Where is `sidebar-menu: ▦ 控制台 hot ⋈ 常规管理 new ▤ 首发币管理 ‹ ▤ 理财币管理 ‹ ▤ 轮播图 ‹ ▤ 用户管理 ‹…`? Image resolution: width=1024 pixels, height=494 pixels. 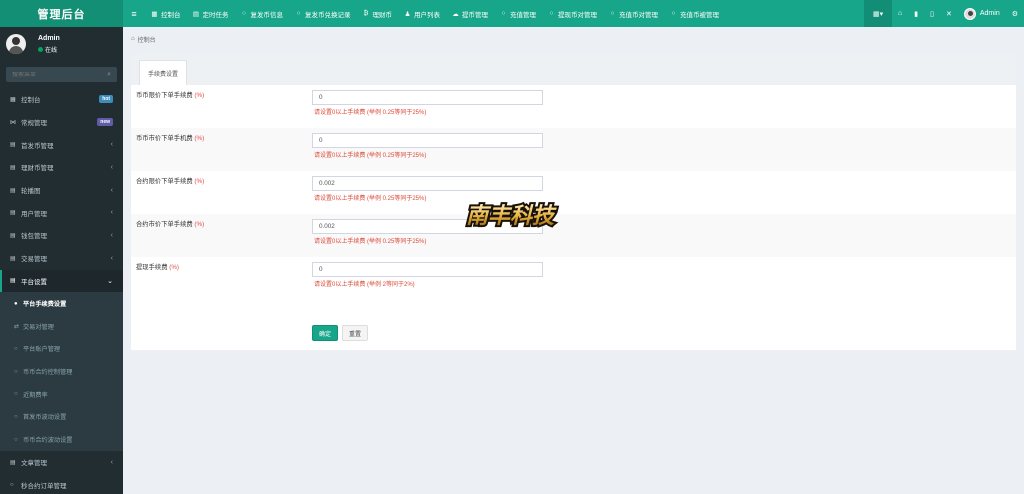
sidebar-menu: ▦ 控制台 hot ⋈ 常规管理 new ▤ 首发币管理 ‹ ▤ 理财币管理 ‹ ▤ 轮播图 ‹ ▤ 用户管理 ‹… is located at coordinates (61, 291).